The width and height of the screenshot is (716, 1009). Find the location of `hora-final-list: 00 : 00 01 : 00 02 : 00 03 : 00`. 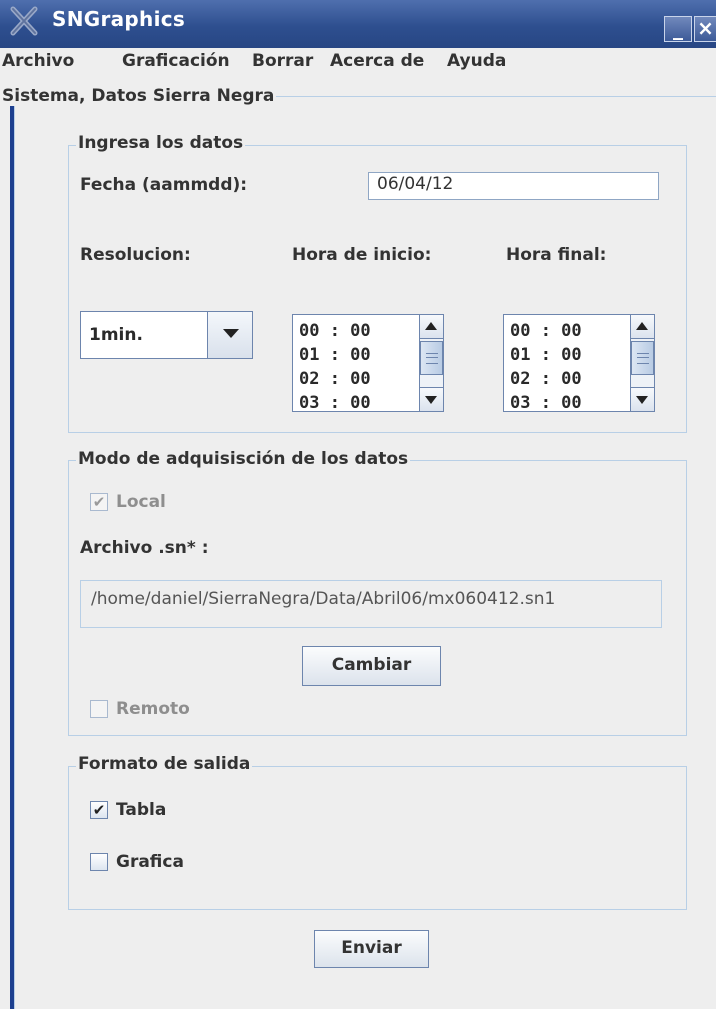

hora-final-list: 00 : 00 01 : 00 02 : 00 03 : 00 is located at coordinates (579, 363).